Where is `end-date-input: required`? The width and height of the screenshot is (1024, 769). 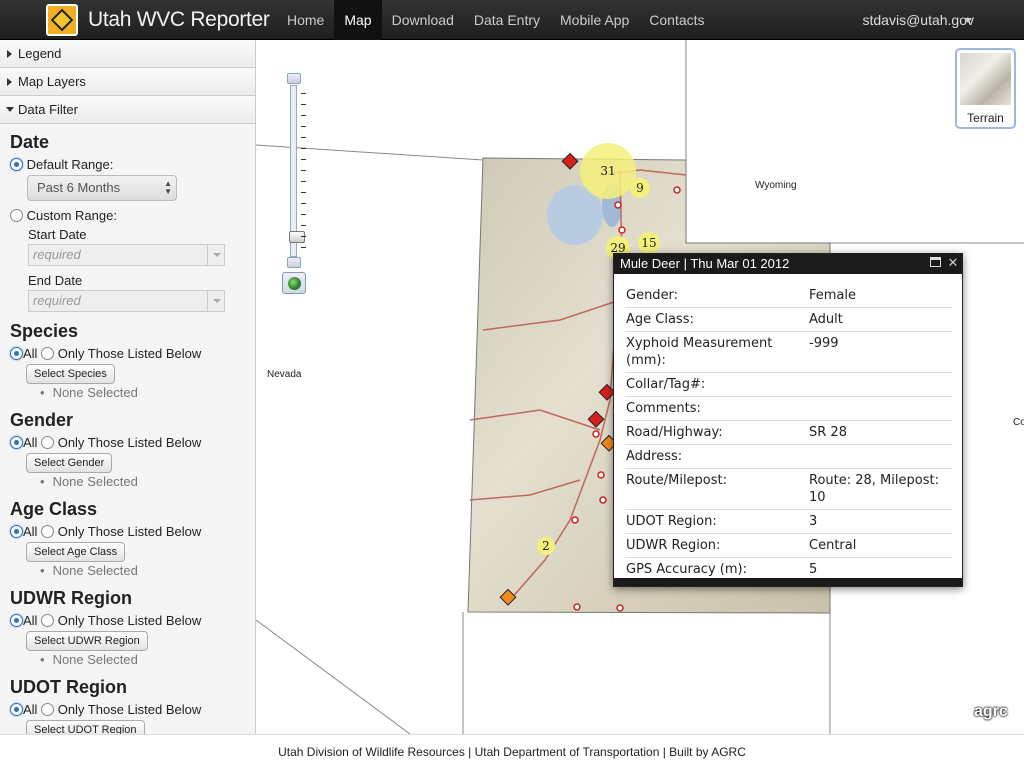
end-date-input: required is located at coordinates (126, 301).